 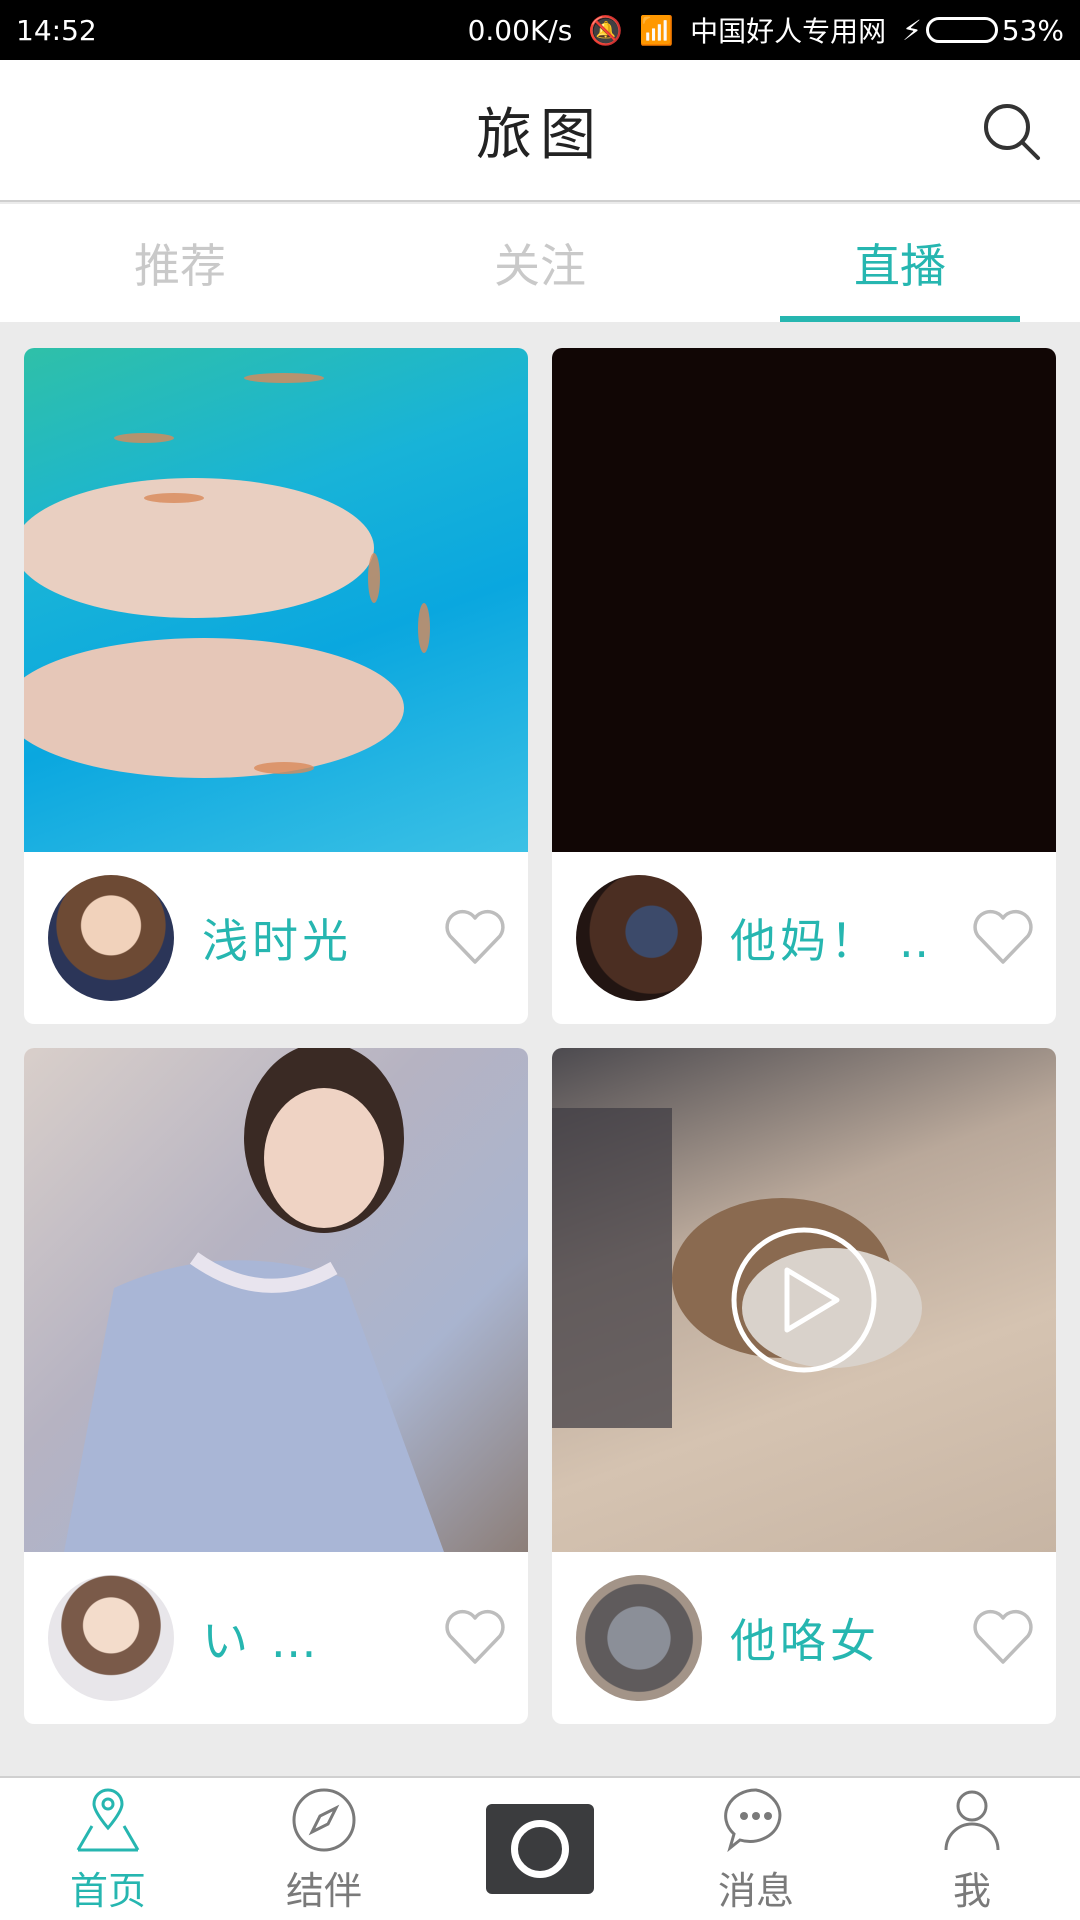 I want to click on nav-label: 首页, so click(x=107, y=1890).